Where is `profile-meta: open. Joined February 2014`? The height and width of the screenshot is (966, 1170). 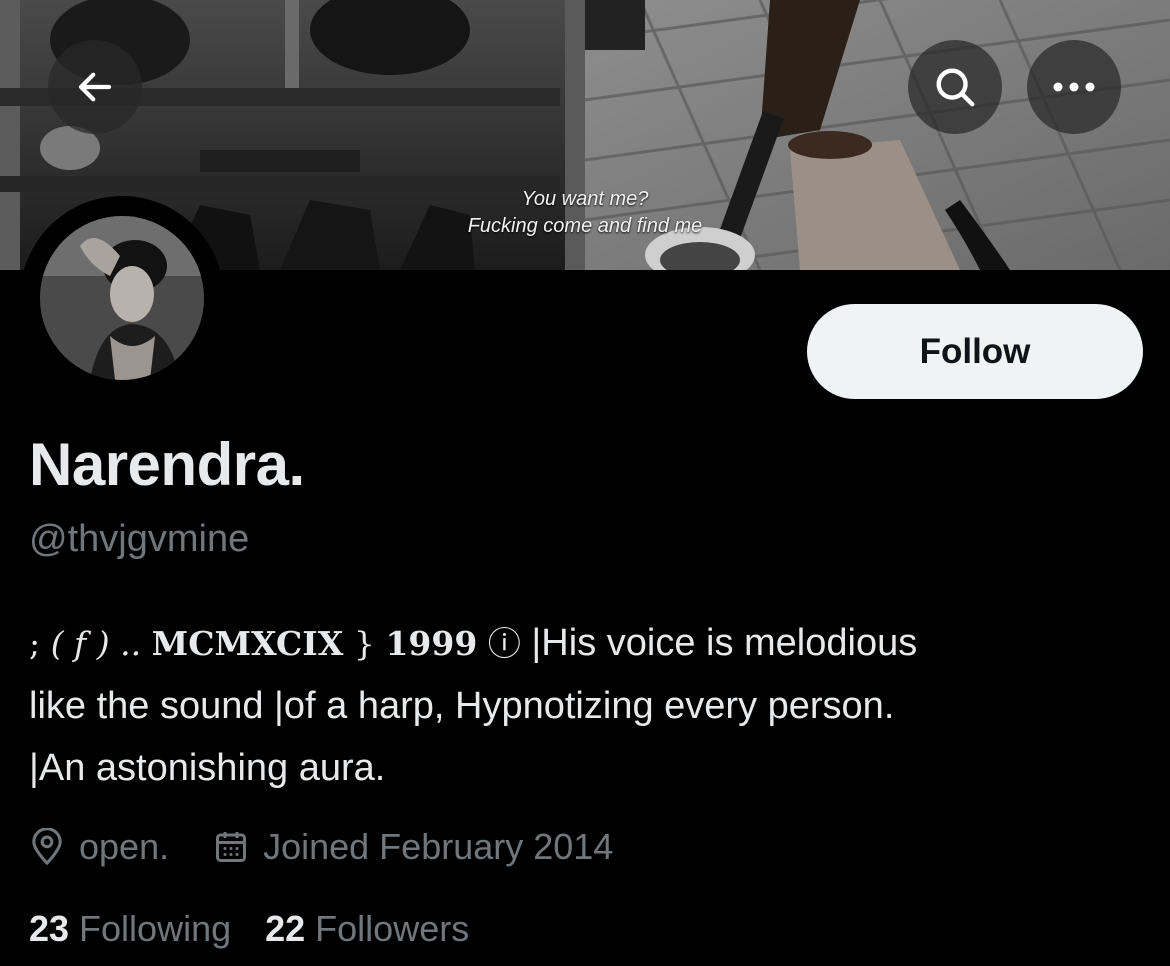
profile-meta: open. Joined February 2014 is located at coordinates (343, 847).